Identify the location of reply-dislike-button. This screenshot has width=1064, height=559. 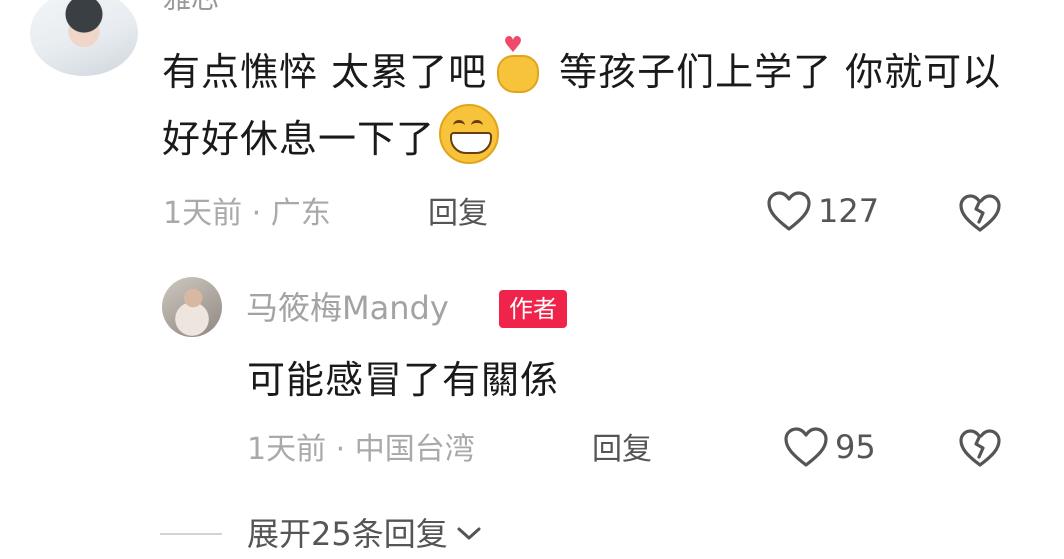
(980, 448).